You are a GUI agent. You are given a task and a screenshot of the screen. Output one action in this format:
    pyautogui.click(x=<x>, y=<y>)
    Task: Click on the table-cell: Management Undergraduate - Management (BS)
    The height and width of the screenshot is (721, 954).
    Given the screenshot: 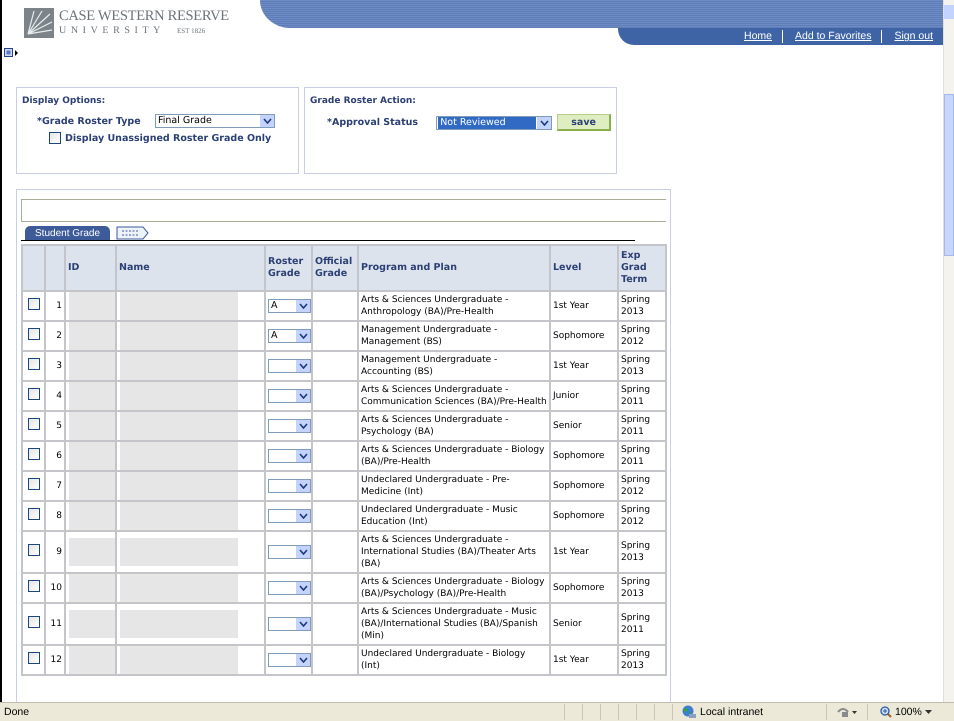 What is the action you would take?
    pyautogui.click(x=454, y=336)
    